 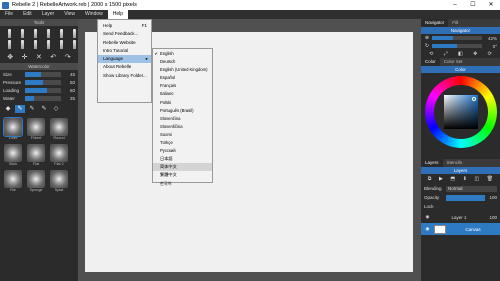 What do you see at coordinates (452, 179) in the screenshot?
I see `mask-icon: ⬒` at bounding box center [452, 179].